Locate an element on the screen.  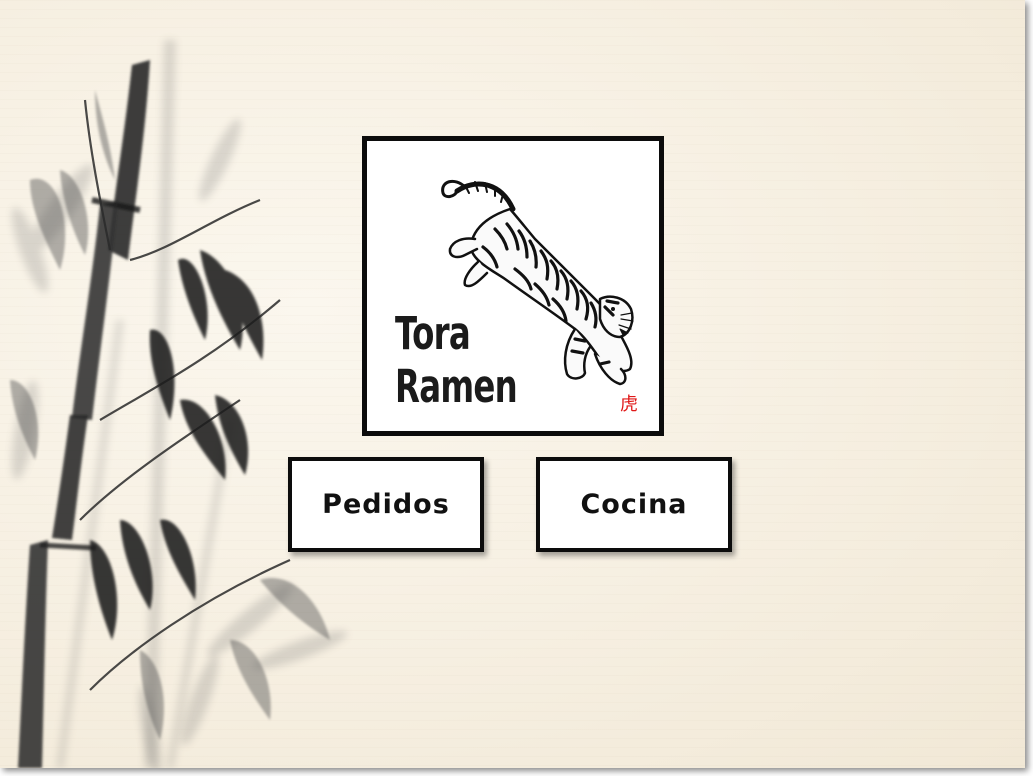
orders-button: Pedidos is located at coordinates (386, 504).